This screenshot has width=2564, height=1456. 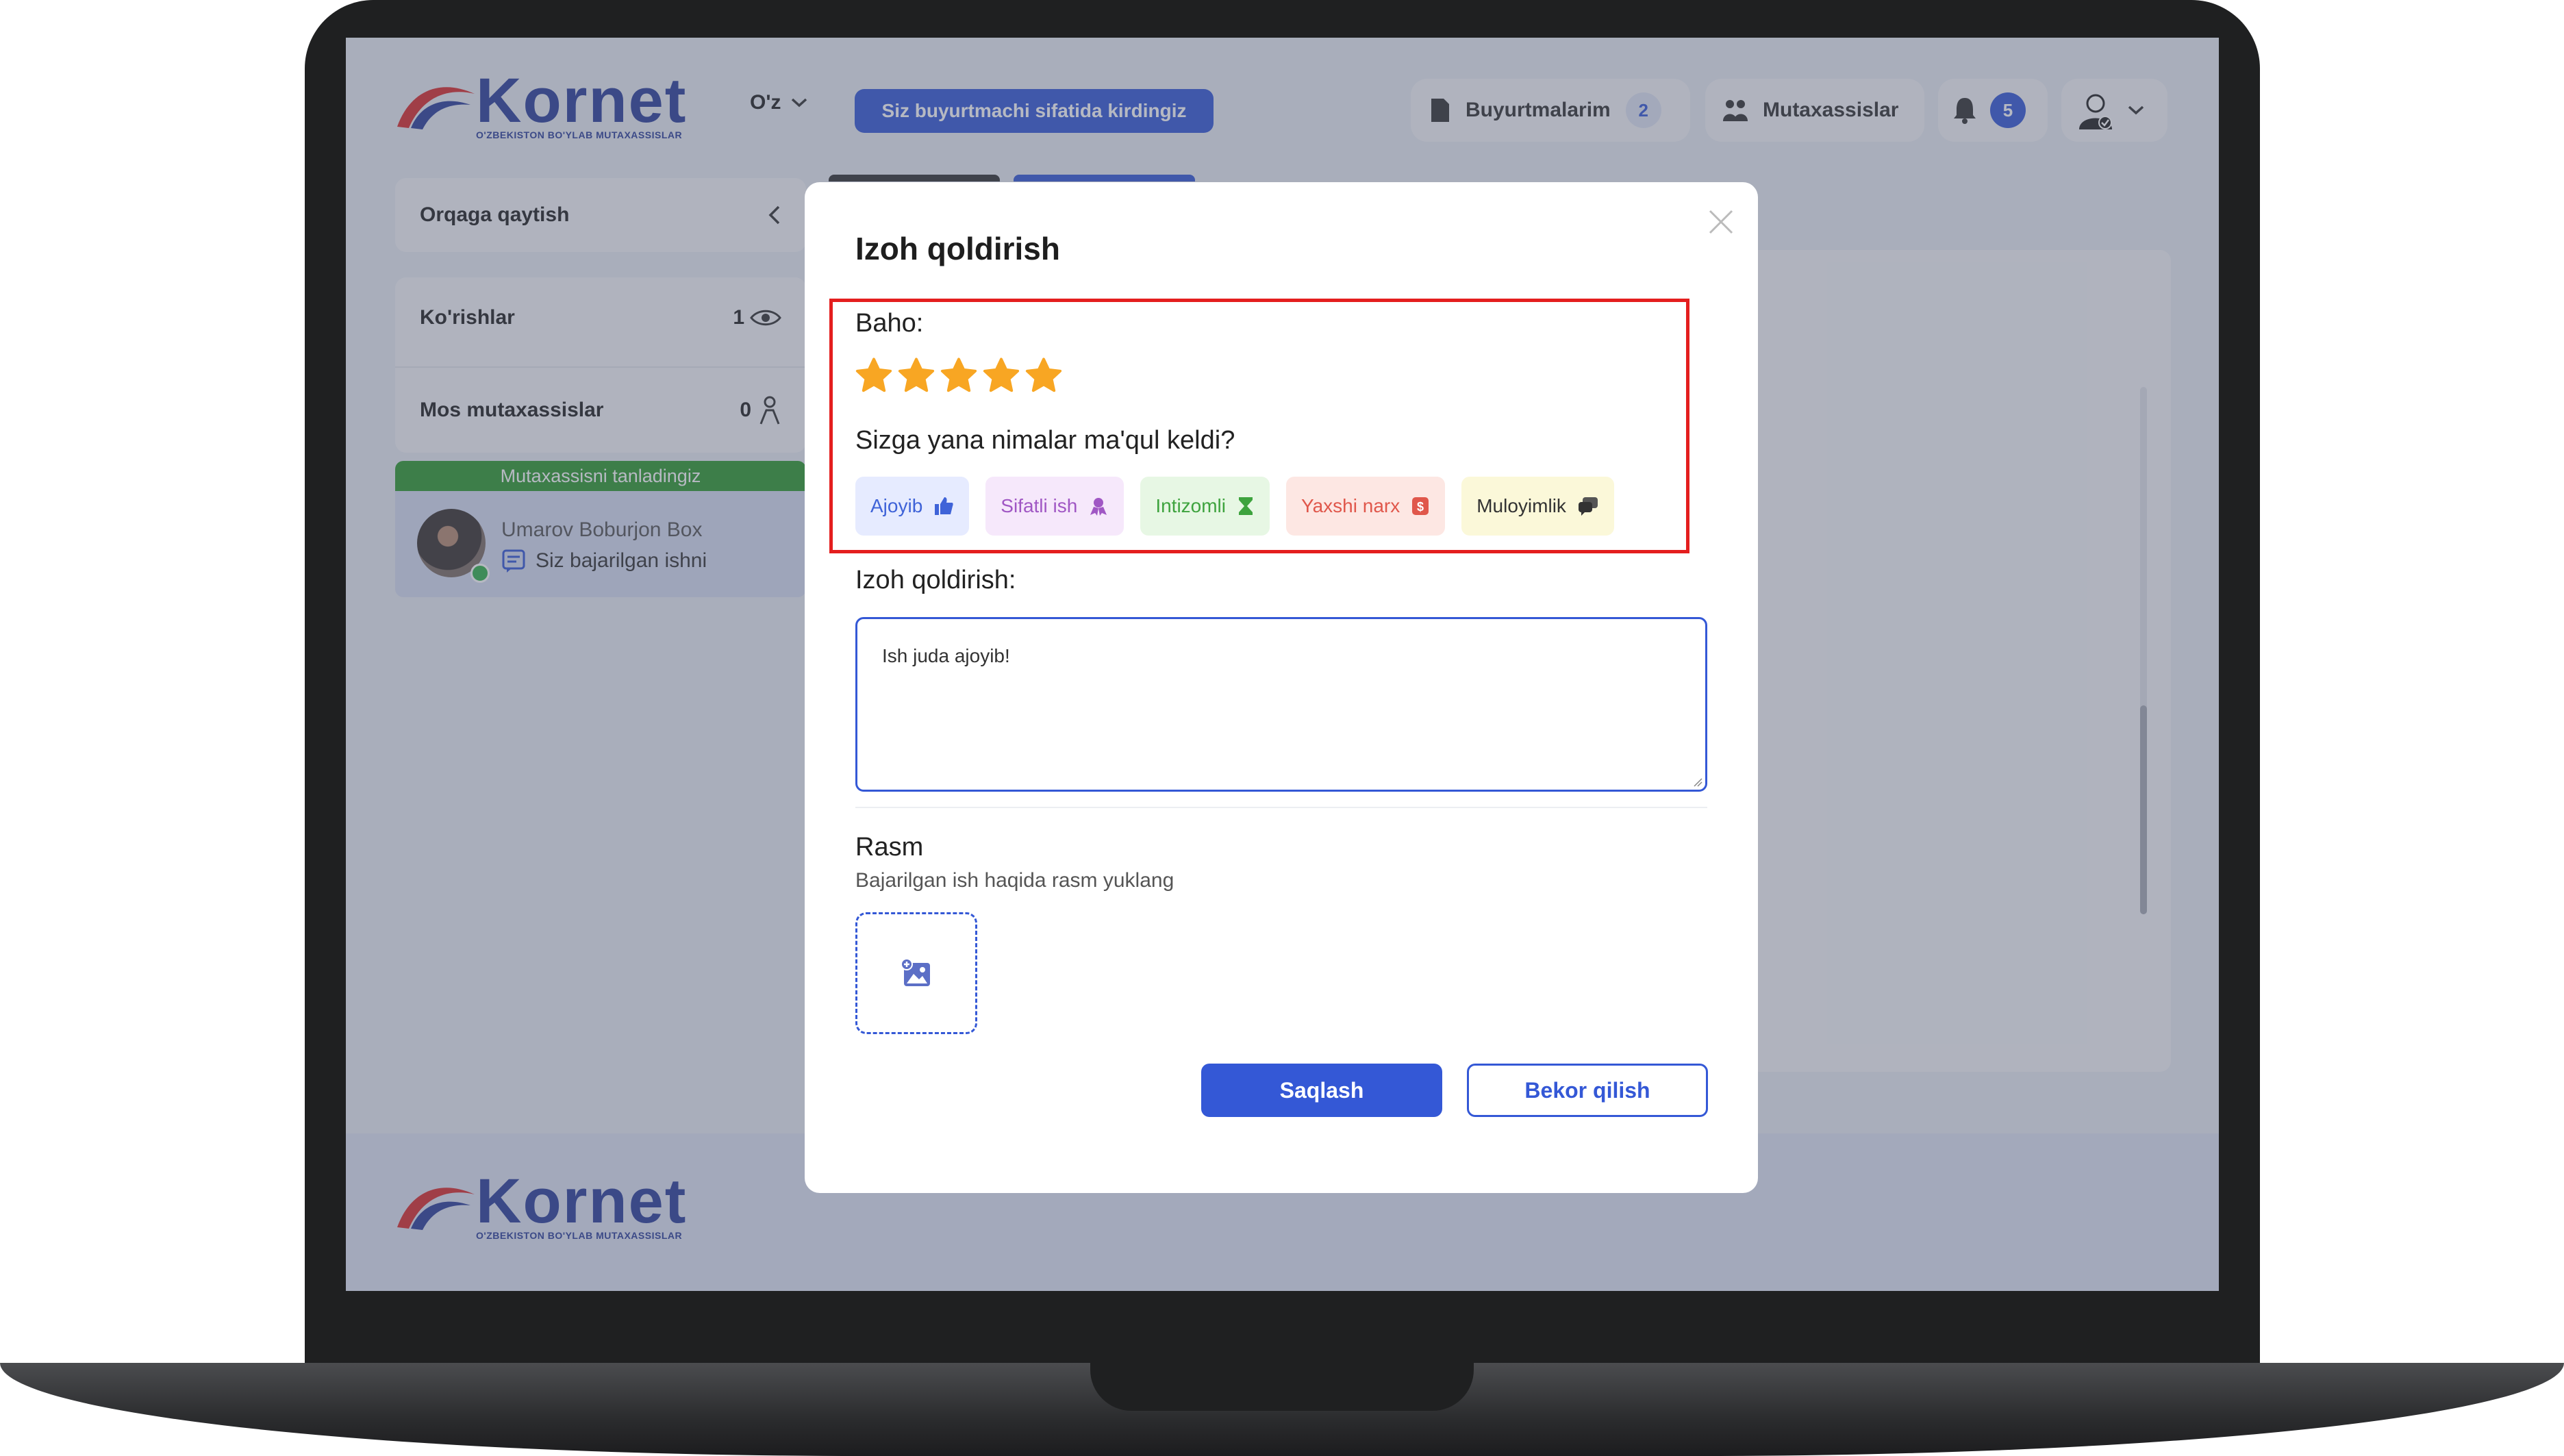 I want to click on rating-label: Baho:, so click(x=889, y=323).